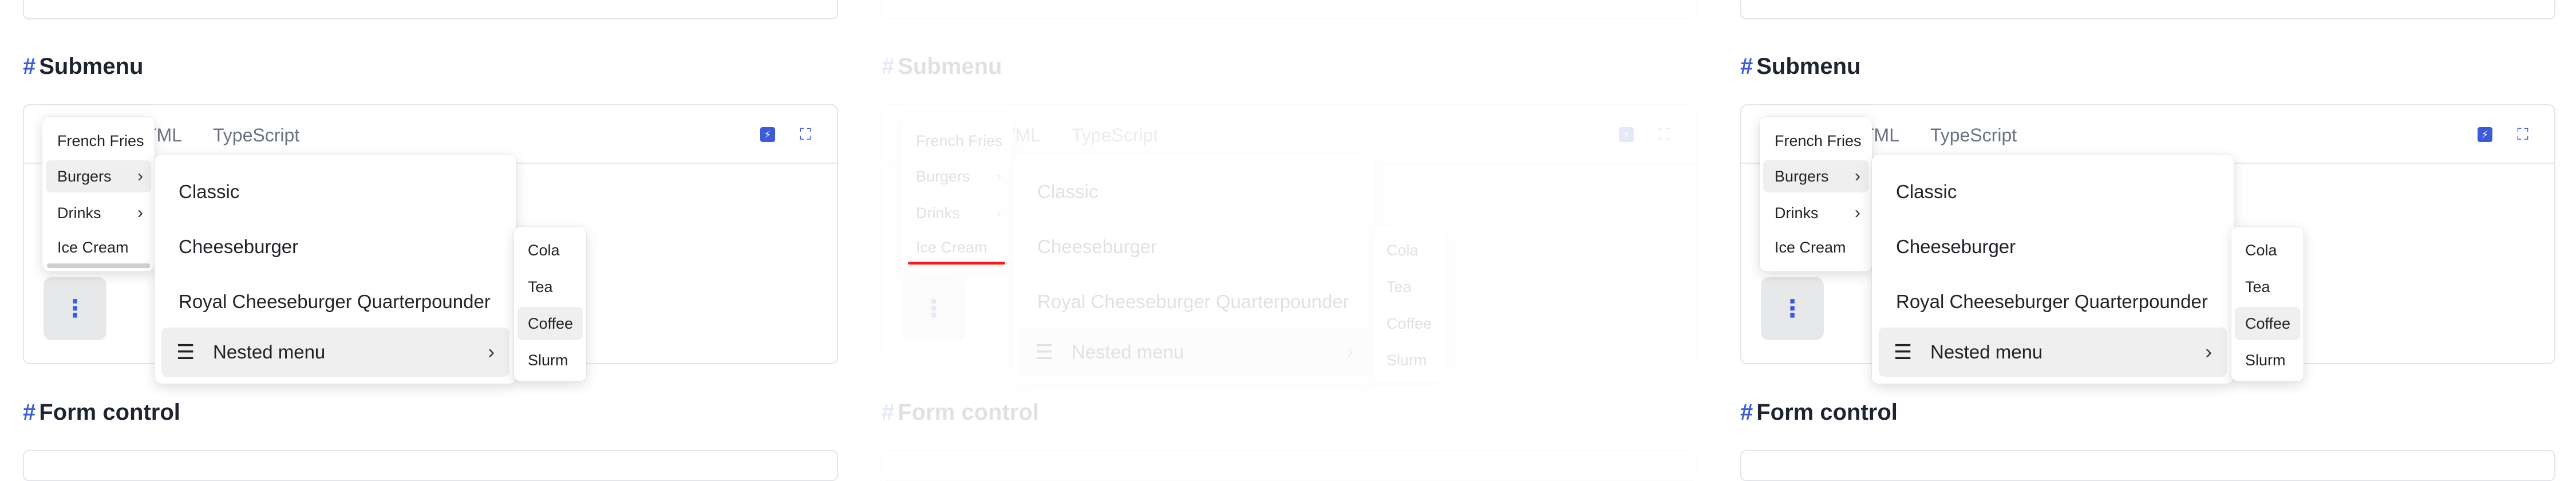 This screenshot has height=481, width=2576. What do you see at coordinates (98, 265) in the screenshot?
I see `menu-scrollbar` at bounding box center [98, 265].